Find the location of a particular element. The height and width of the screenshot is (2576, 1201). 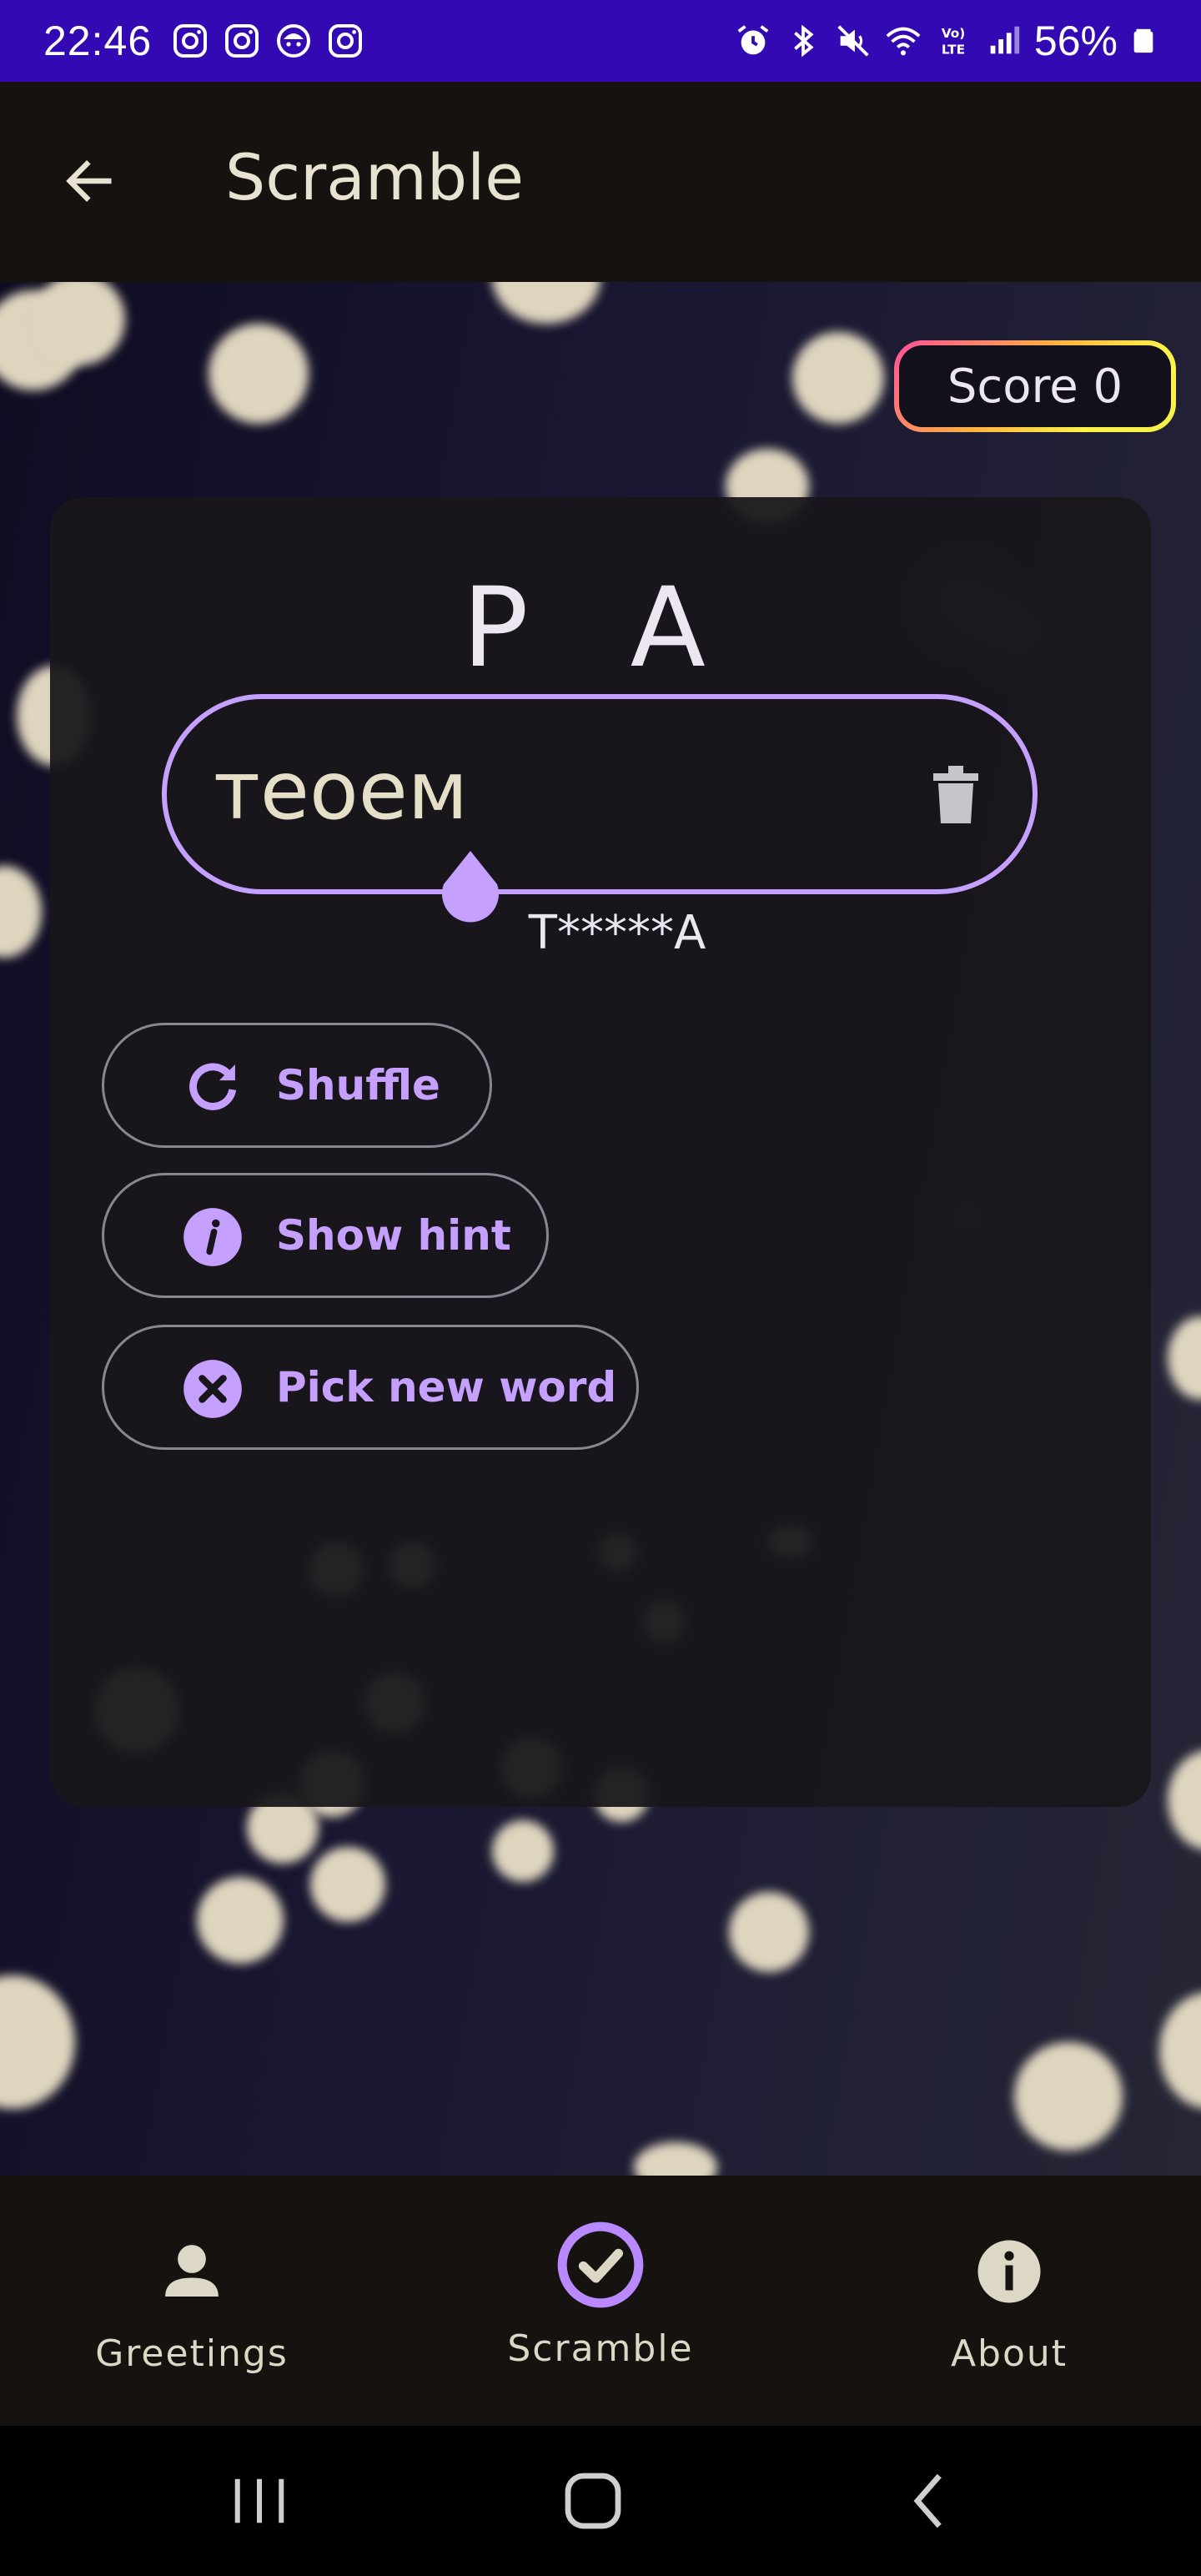

bottom-navigation: Greetings Scramble About is located at coordinates (601, 2301).